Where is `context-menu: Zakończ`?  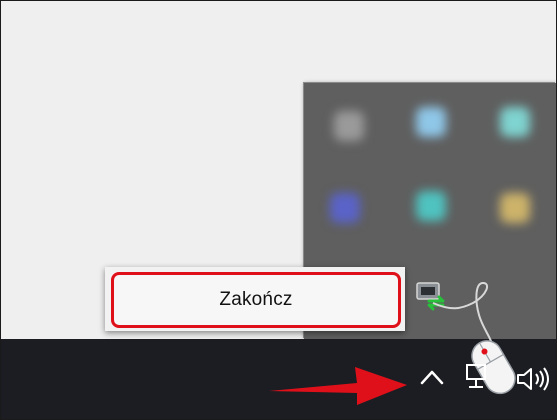 context-menu: Zakończ is located at coordinates (255, 299).